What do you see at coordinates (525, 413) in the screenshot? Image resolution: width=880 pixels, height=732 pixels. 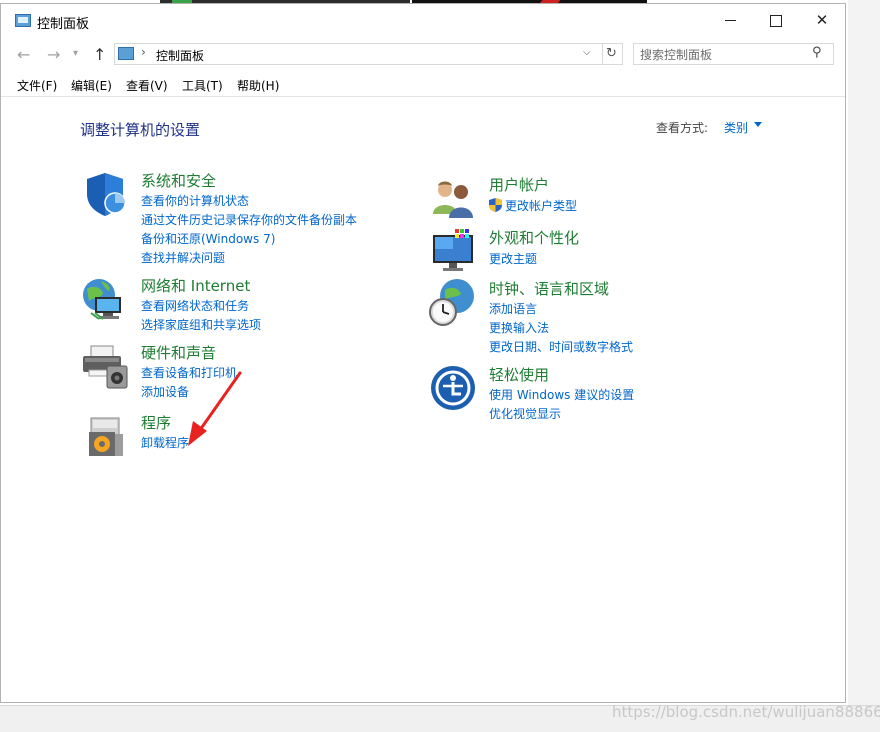 I see `link-optimize-visual-display: 优化视觉显示` at bounding box center [525, 413].